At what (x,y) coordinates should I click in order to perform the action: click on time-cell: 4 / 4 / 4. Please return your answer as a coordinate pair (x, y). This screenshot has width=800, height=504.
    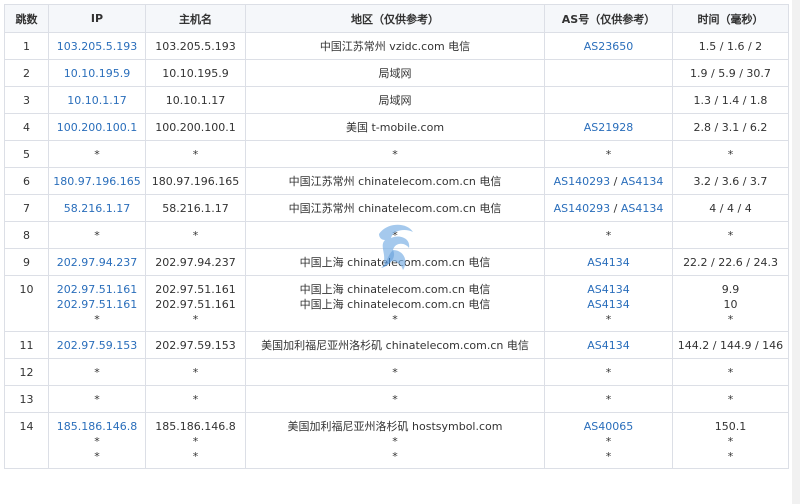
    Looking at the image, I should click on (730, 208).